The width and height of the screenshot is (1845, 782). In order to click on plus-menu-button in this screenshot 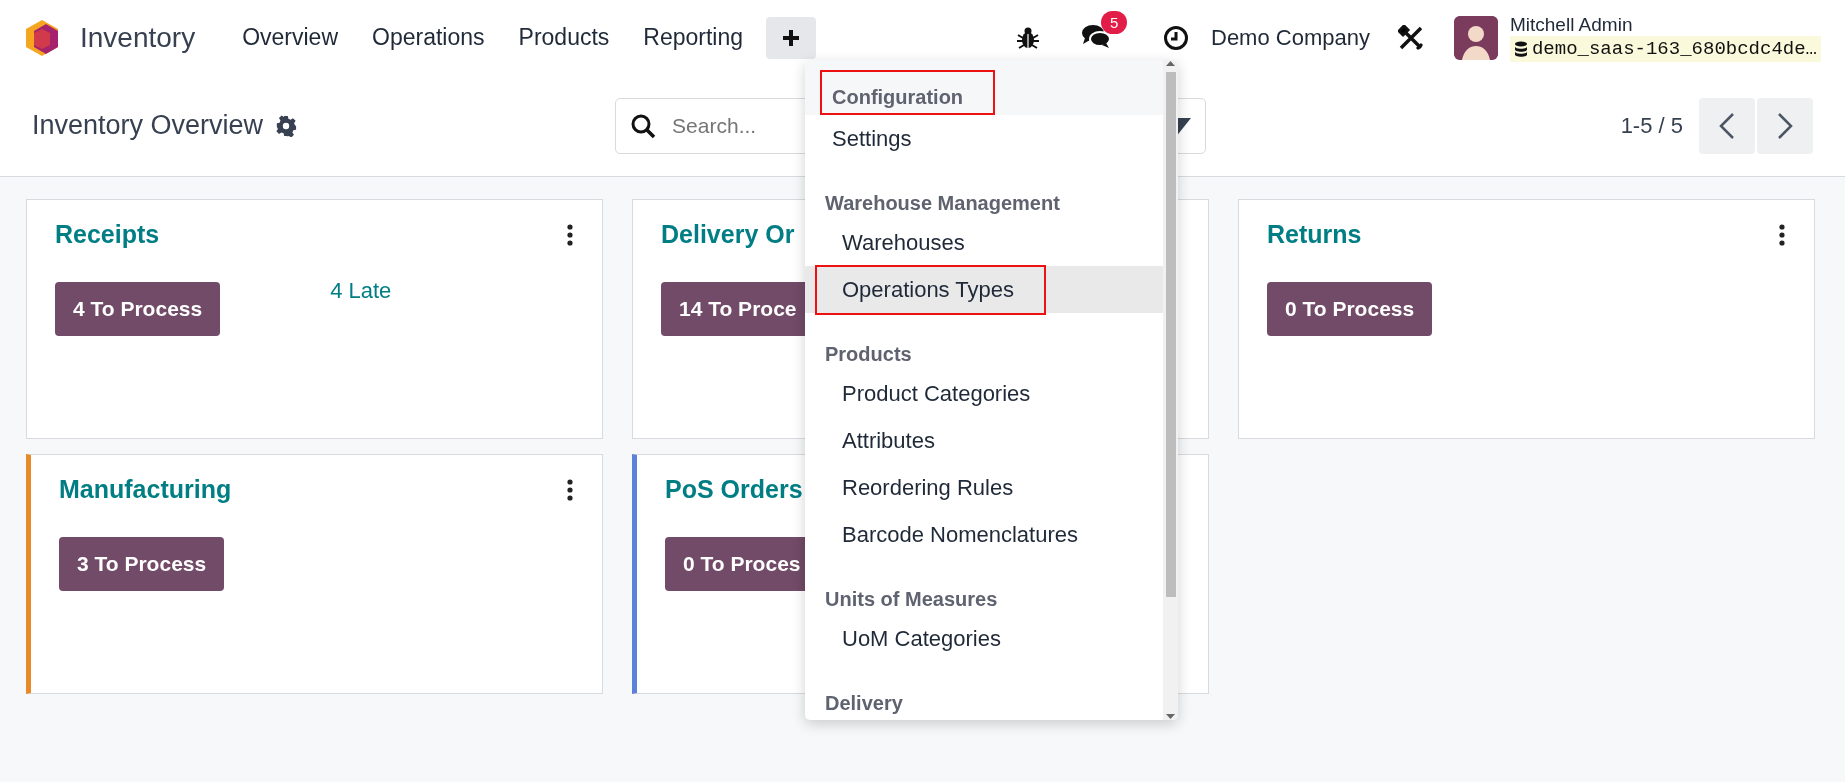, I will do `click(791, 37)`.